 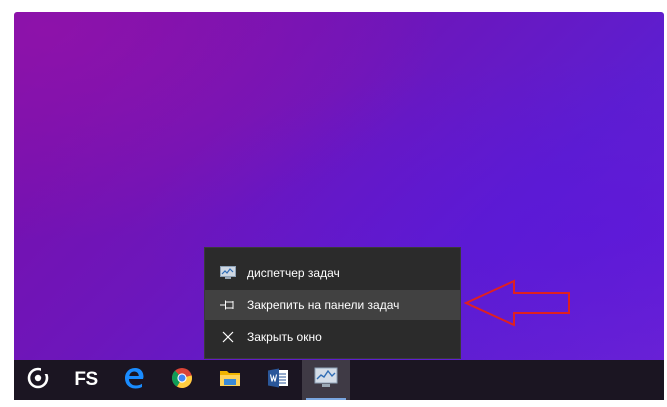 I want to click on menu-item-task-manager: диспетчер задач, so click(x=332, y=273).